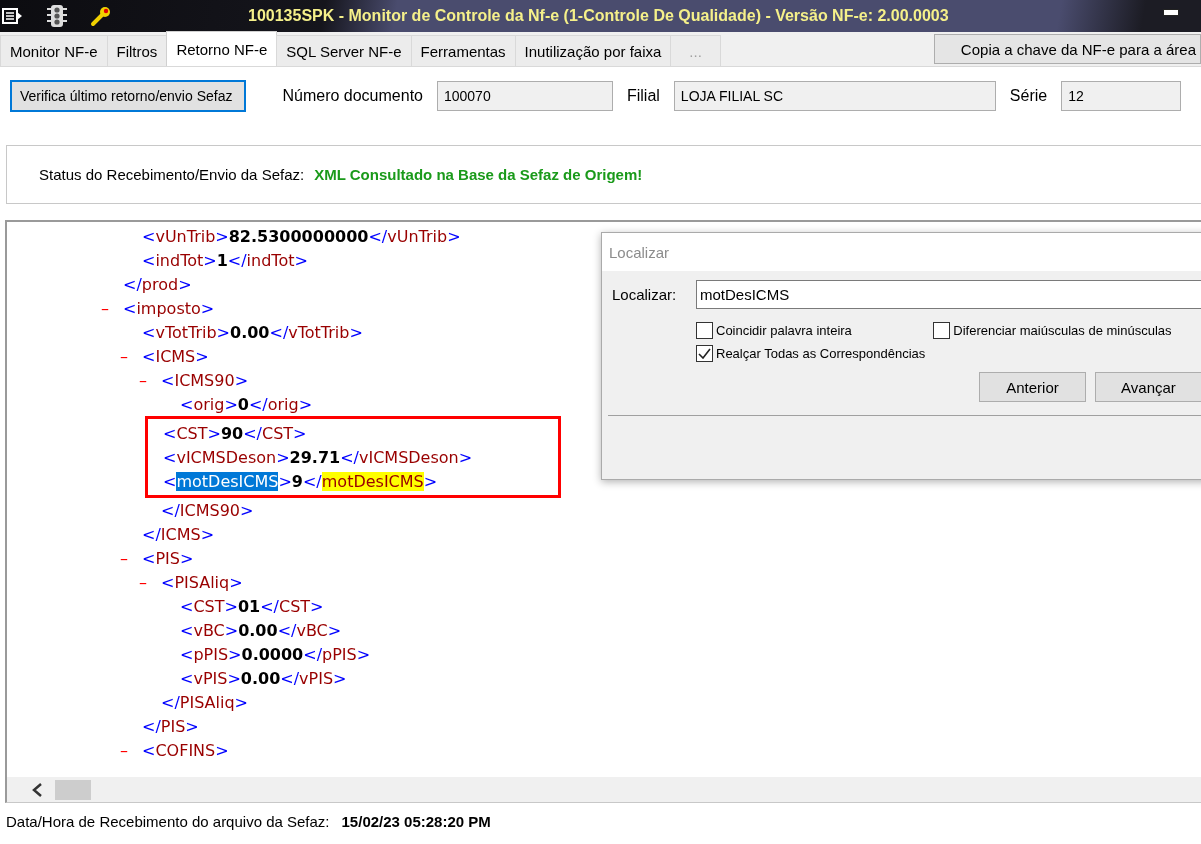  Describe the element at coordinates (593, 50) in the screenshot. I see `tab: Inutilização por faixa` at that location.